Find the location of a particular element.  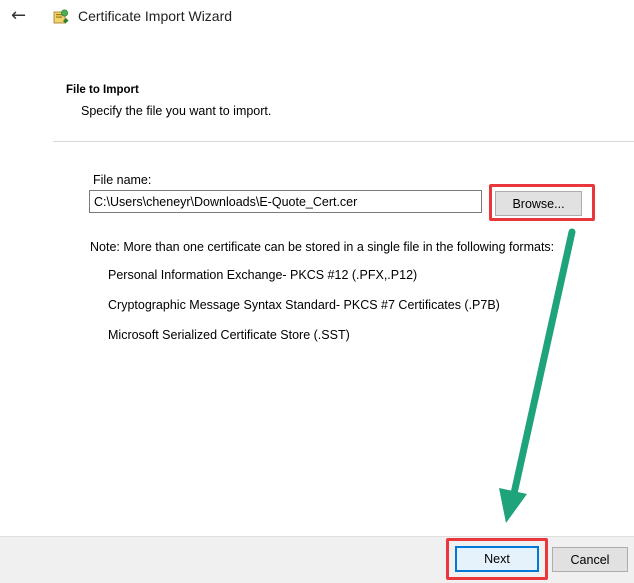

certificate-wizard-icon is located at coordinates (61, 16).